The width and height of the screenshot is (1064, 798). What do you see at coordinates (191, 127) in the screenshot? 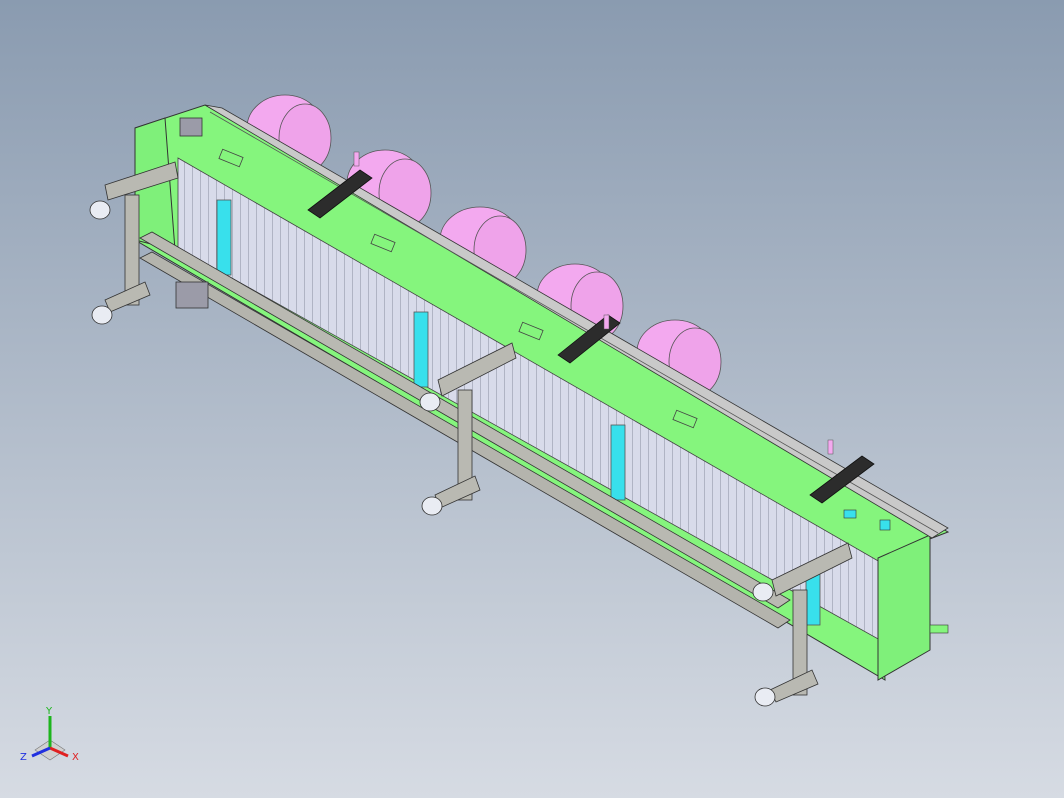
I see `bearing-block` at bounding box center [191, 127].